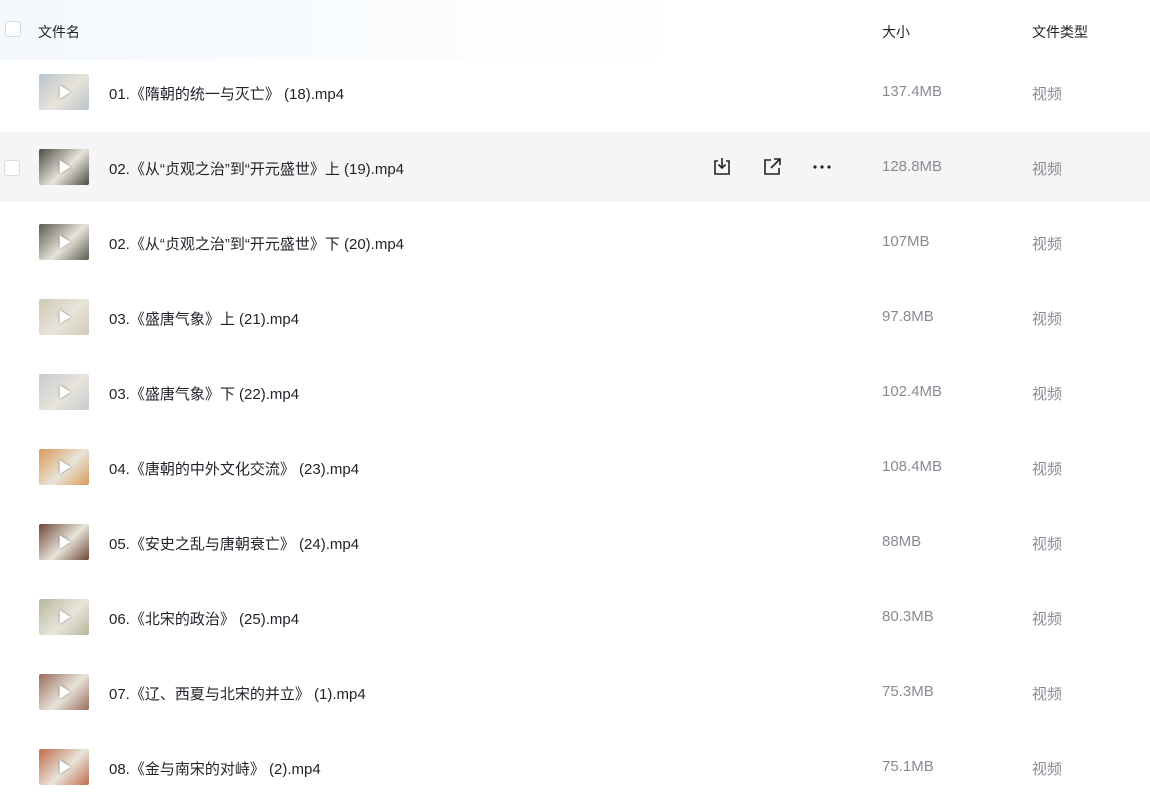 Image resolution: width=1150 pixels, height=802 pixels. What do you see at coordinates (575, 467) in the screenshot?
I see `file-row: 04.《唐朝的中外文化交流》 (23).mp4 108.4MB 视频` at bounding box center [575, 467].